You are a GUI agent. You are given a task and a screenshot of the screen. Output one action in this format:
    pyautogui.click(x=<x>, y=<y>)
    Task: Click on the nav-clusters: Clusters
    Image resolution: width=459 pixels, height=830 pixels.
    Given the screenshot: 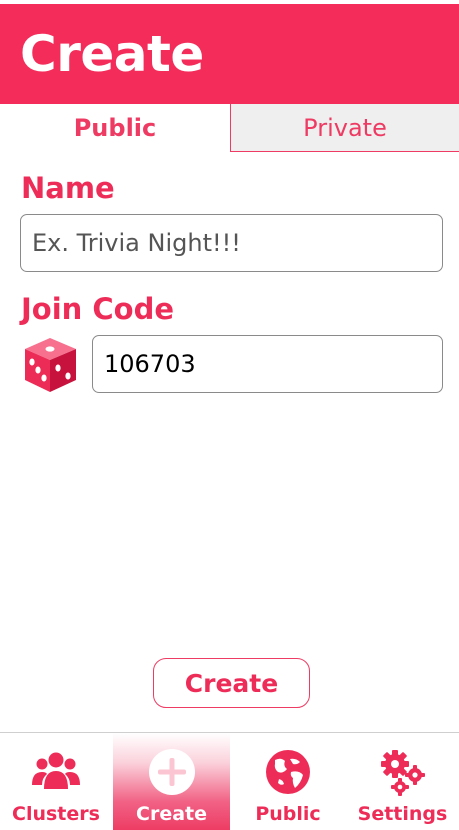 What is the action you would take?
    pyautogui.click(x=56, y=781)
    